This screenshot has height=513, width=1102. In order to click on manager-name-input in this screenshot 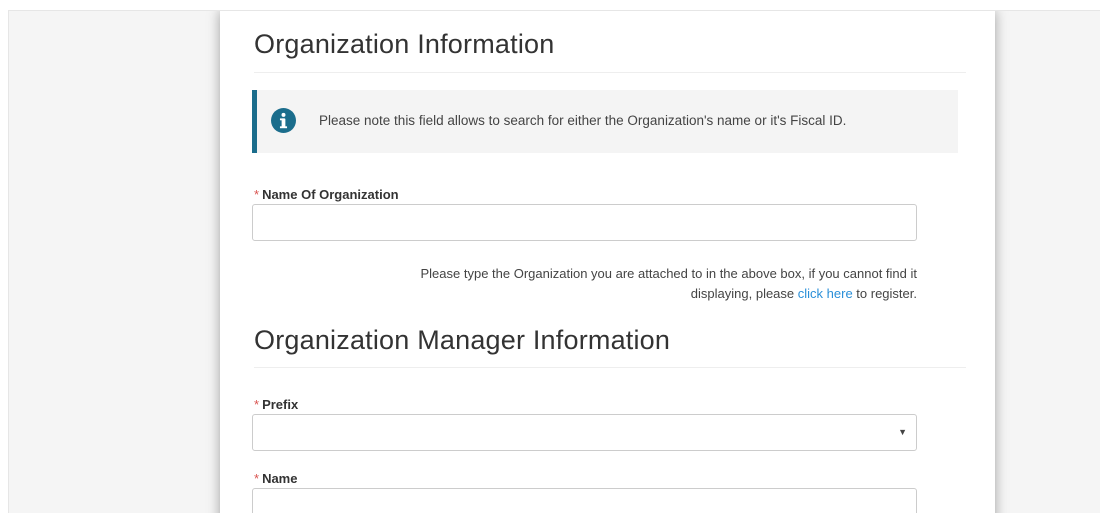, I will do `click(584, 500)`.